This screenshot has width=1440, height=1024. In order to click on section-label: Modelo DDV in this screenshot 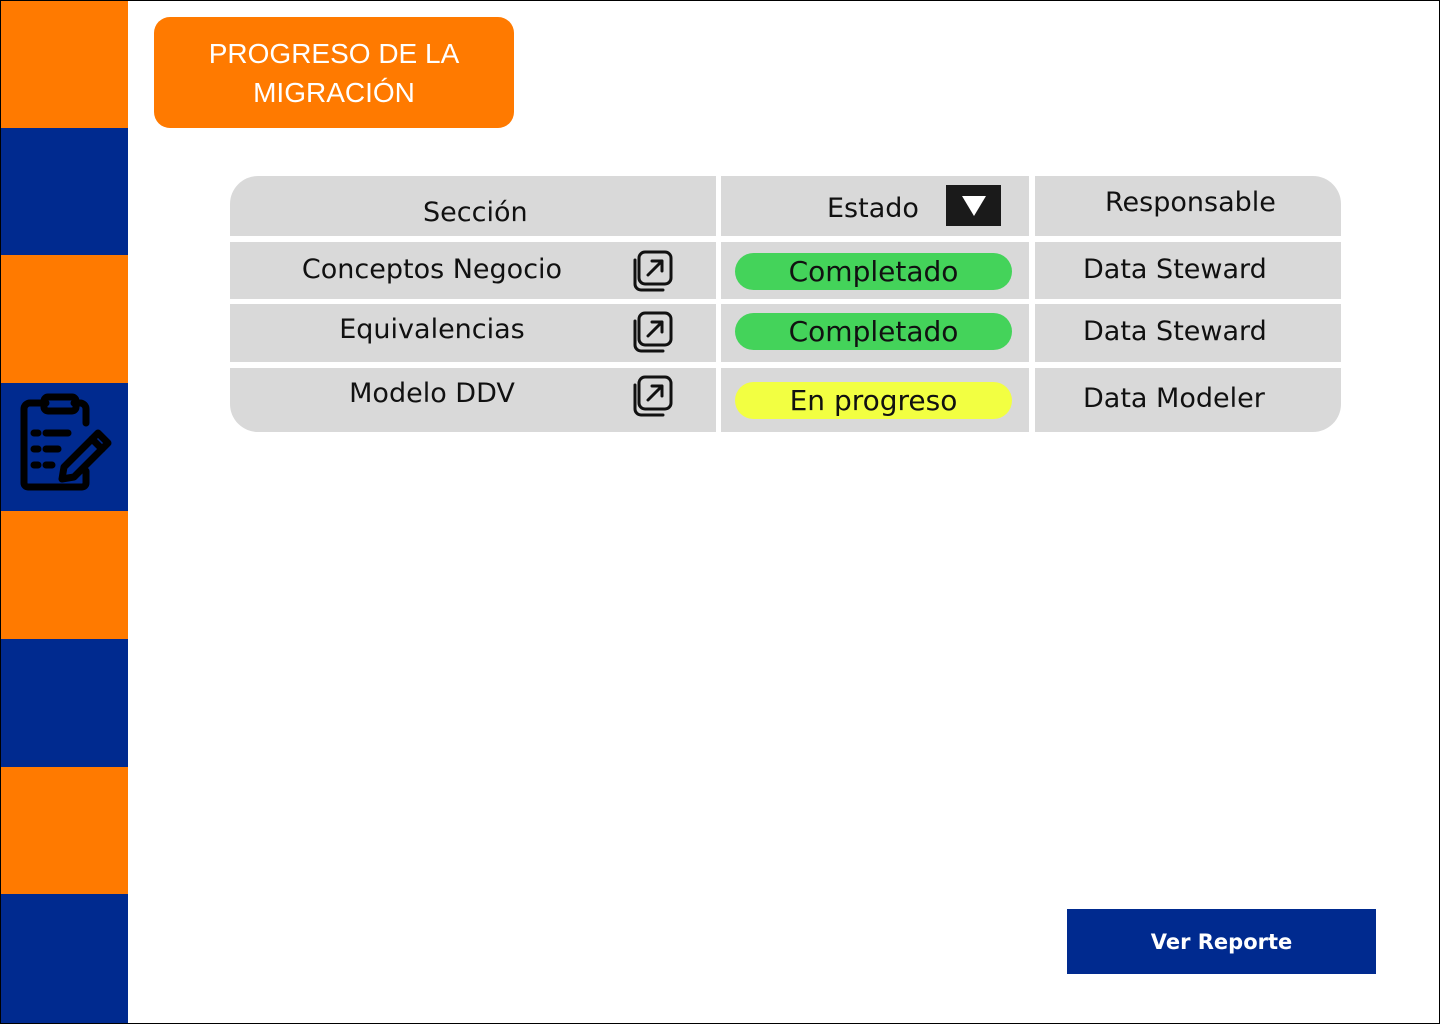, I will do `click(432, 393)`.